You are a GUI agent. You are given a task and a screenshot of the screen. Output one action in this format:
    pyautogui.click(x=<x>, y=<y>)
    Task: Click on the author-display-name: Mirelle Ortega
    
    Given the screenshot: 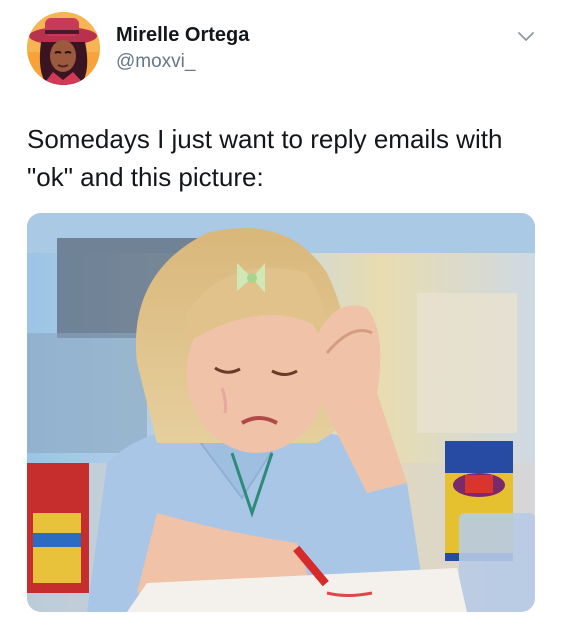 What is the action you would take?
    pyautogui.click(x=182, y=35)
    